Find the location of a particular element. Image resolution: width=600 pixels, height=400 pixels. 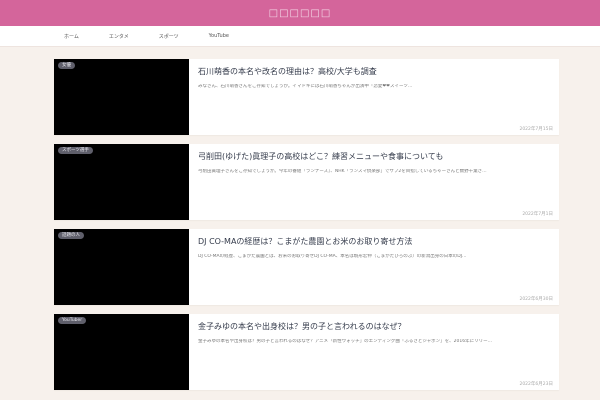

post-thumbnail: スポーツ選手 is located at coordinates (121, 182).